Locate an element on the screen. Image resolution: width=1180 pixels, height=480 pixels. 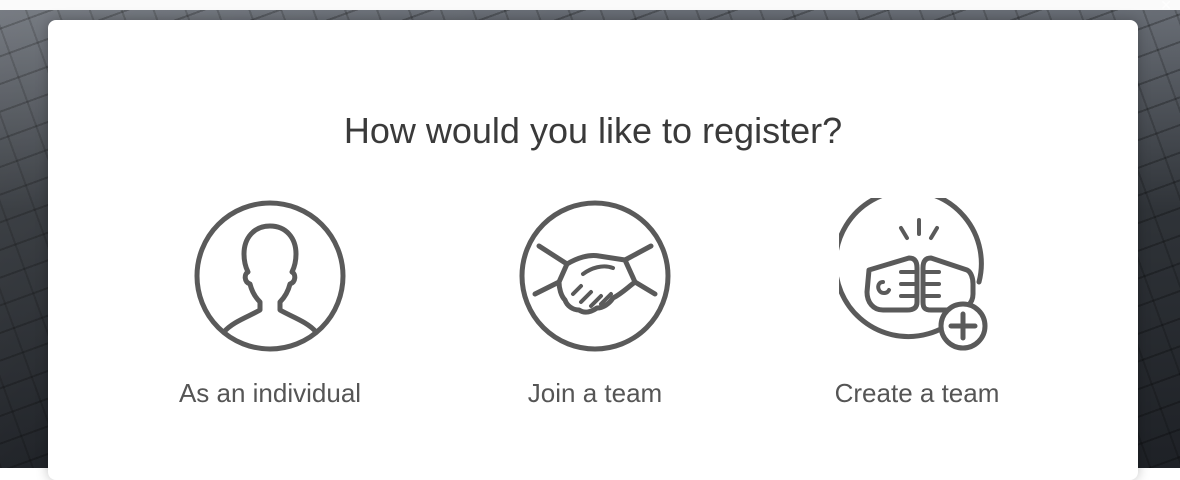
option-create-team-label: Create a team is located at coordinates (917, 393).